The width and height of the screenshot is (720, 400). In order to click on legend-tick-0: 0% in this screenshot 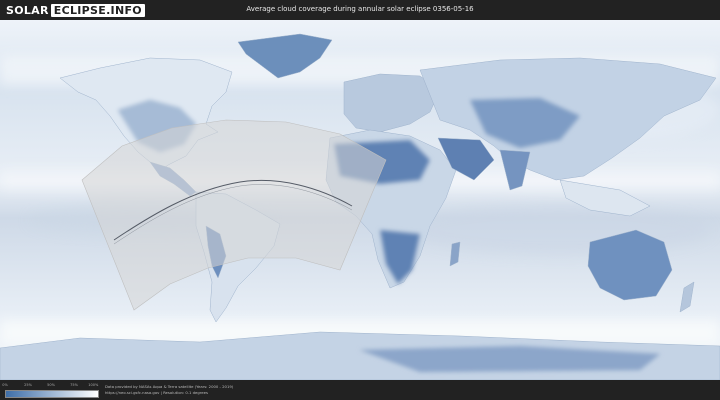, I will do `click(5, 385)`.